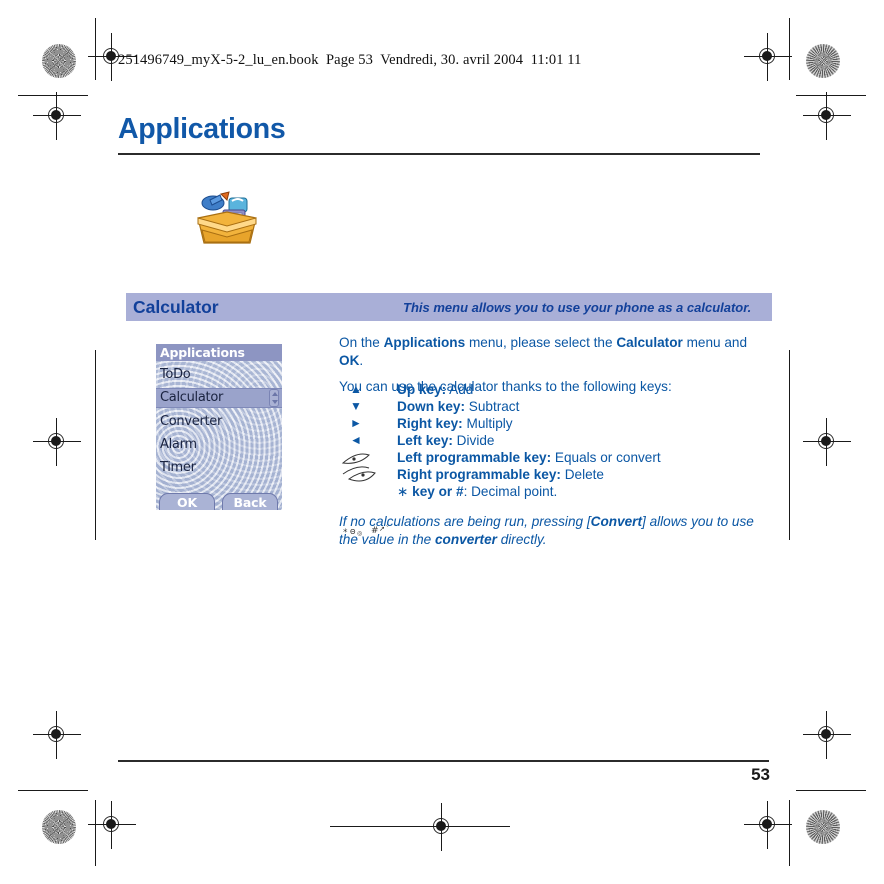 This screenshot has width=884, height=884. Describe the element at coordinates (443, 761) in the screenshot. I see `footer-divider` at that location.